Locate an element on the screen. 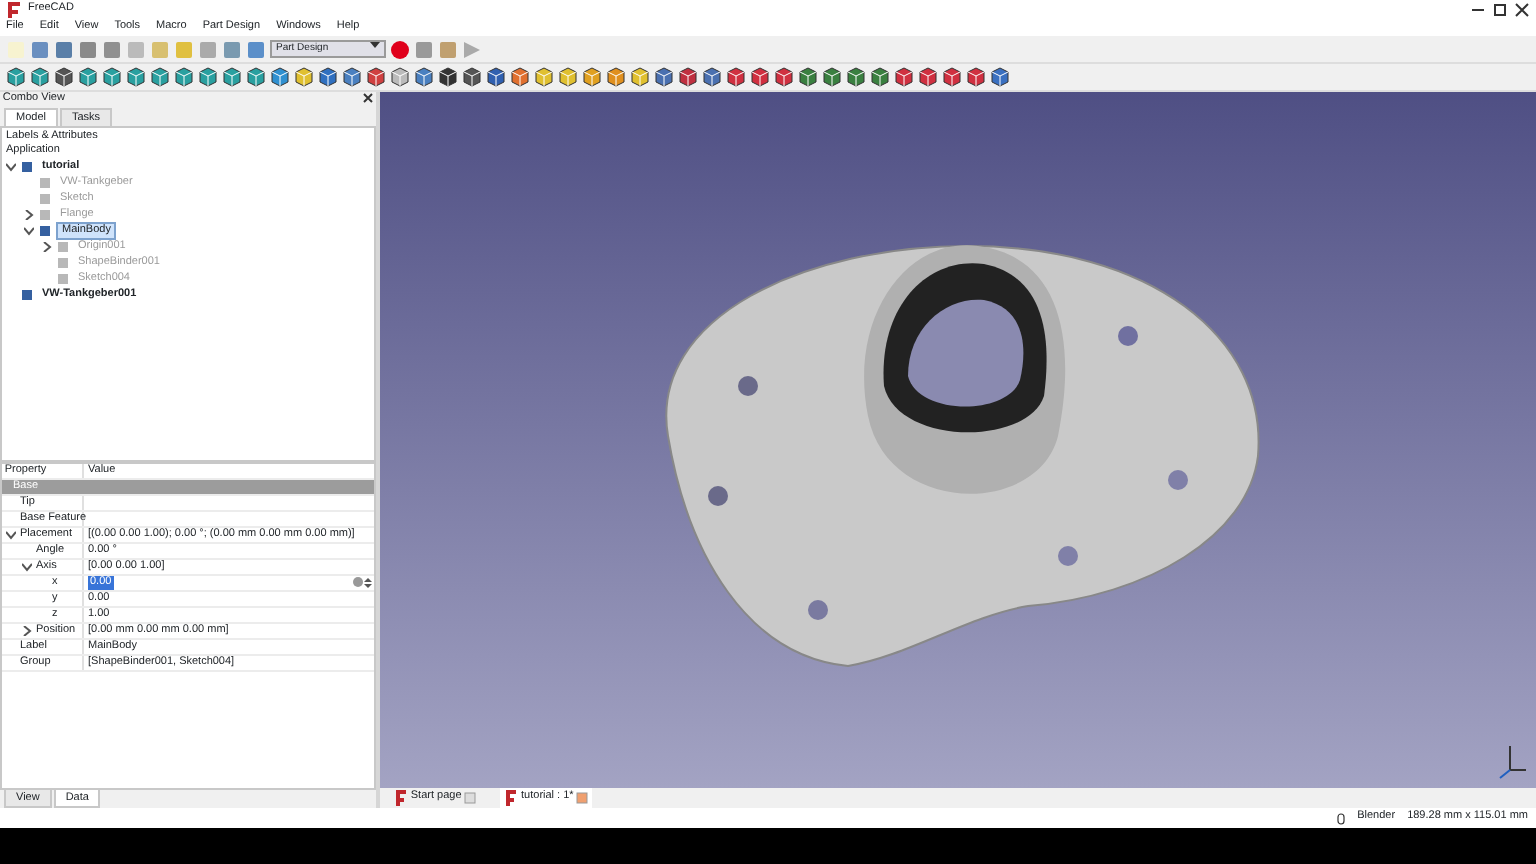  axis-triad-icon is located at coordinates (1513, 761).